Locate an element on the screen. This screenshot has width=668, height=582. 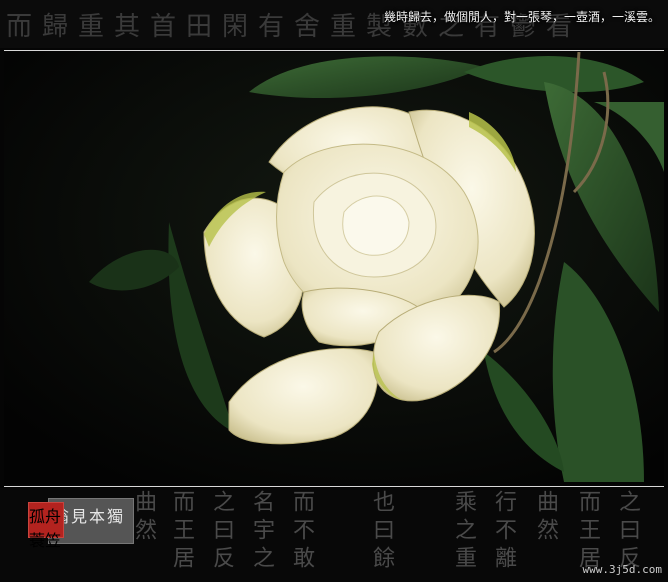
background-calligraphy: 曲然 is located at coordinates (545, 518).